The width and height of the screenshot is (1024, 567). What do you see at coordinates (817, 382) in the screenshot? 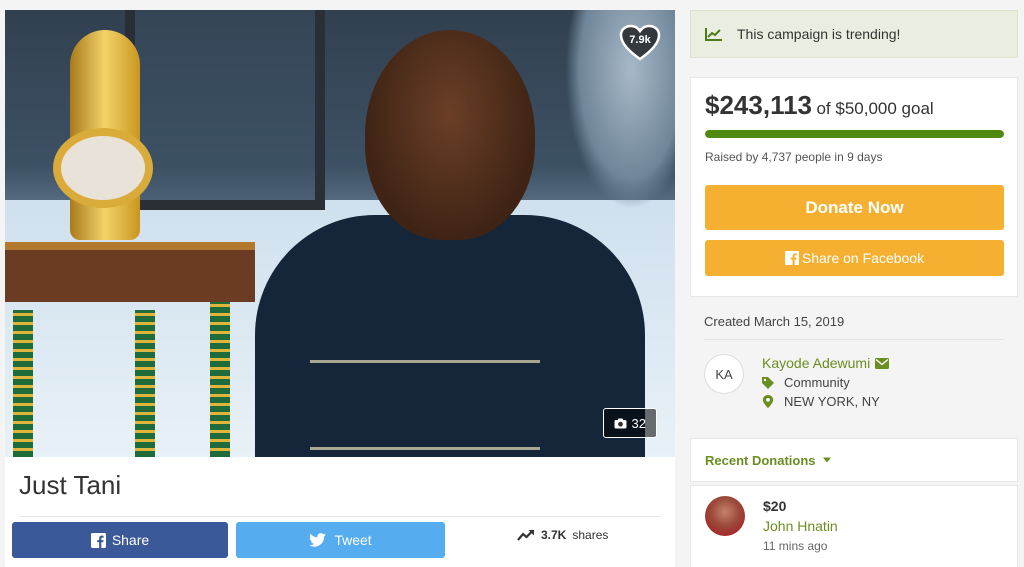
I see `organizer-category-label: Community` at bounding box center [817, 382].